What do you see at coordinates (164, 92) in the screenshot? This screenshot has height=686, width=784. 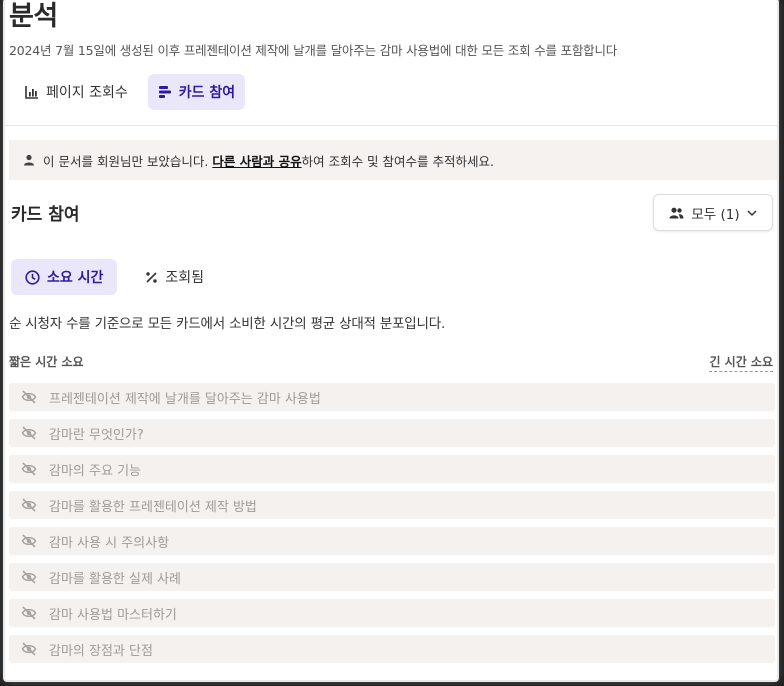 I see `card-engagement-icon` at bounding box center [164, 92].